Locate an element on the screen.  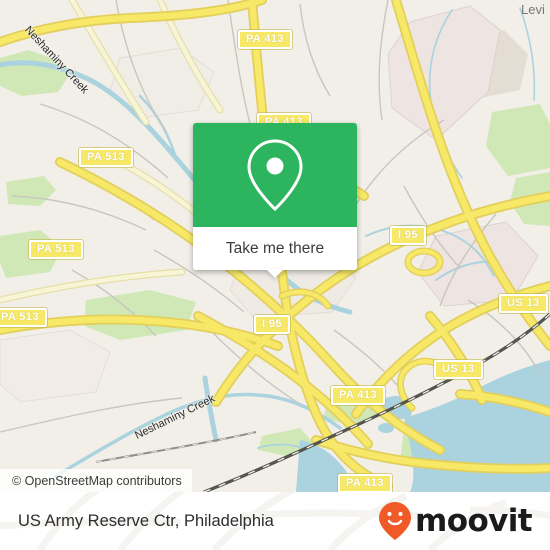
moovit-logo: moovit is located at coordinates (455, 521).